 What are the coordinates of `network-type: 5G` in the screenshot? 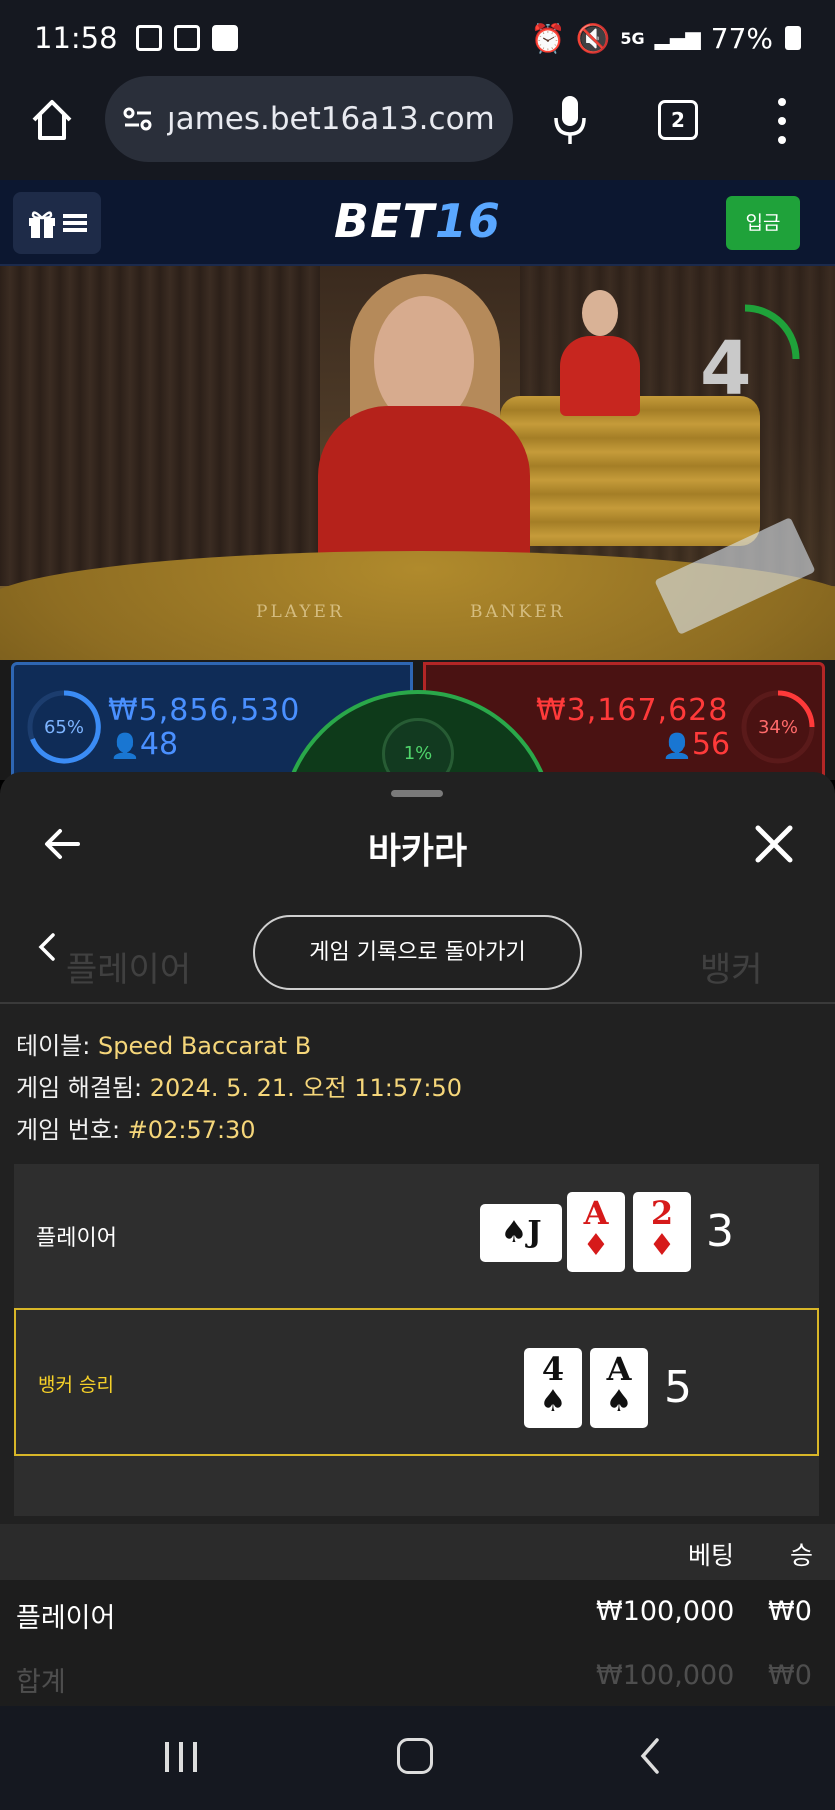 It's located at (632, 38).